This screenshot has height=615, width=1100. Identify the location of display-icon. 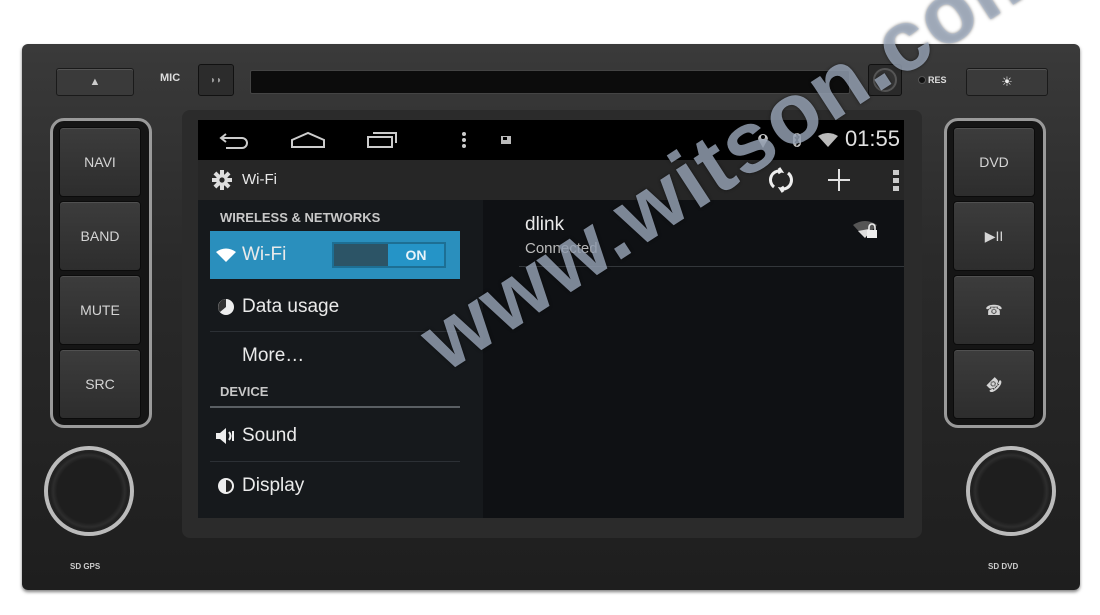
(226, 486).